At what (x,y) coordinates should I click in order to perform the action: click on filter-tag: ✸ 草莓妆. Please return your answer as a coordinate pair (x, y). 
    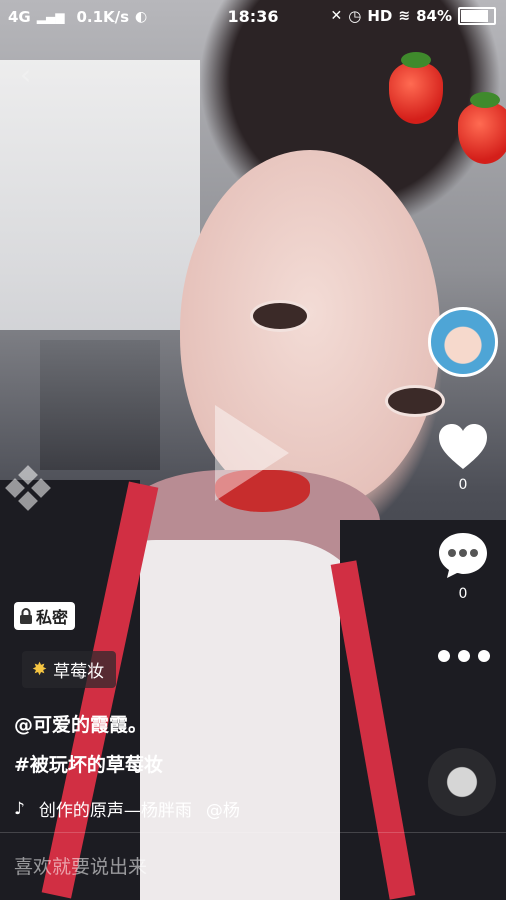
    Looking at the image, I should click on (69, 669).